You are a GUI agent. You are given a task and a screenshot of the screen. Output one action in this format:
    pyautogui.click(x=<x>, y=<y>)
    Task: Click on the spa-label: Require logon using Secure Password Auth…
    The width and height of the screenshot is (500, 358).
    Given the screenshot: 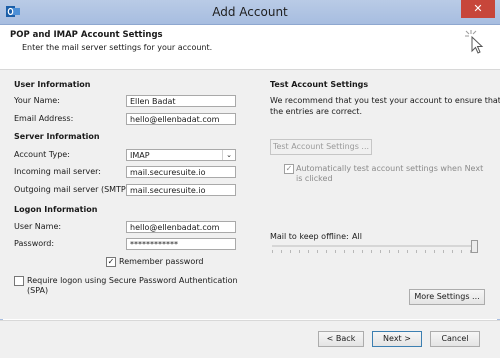 What is the action you would take?
    pyautogui.click(x=132, y=280)
    